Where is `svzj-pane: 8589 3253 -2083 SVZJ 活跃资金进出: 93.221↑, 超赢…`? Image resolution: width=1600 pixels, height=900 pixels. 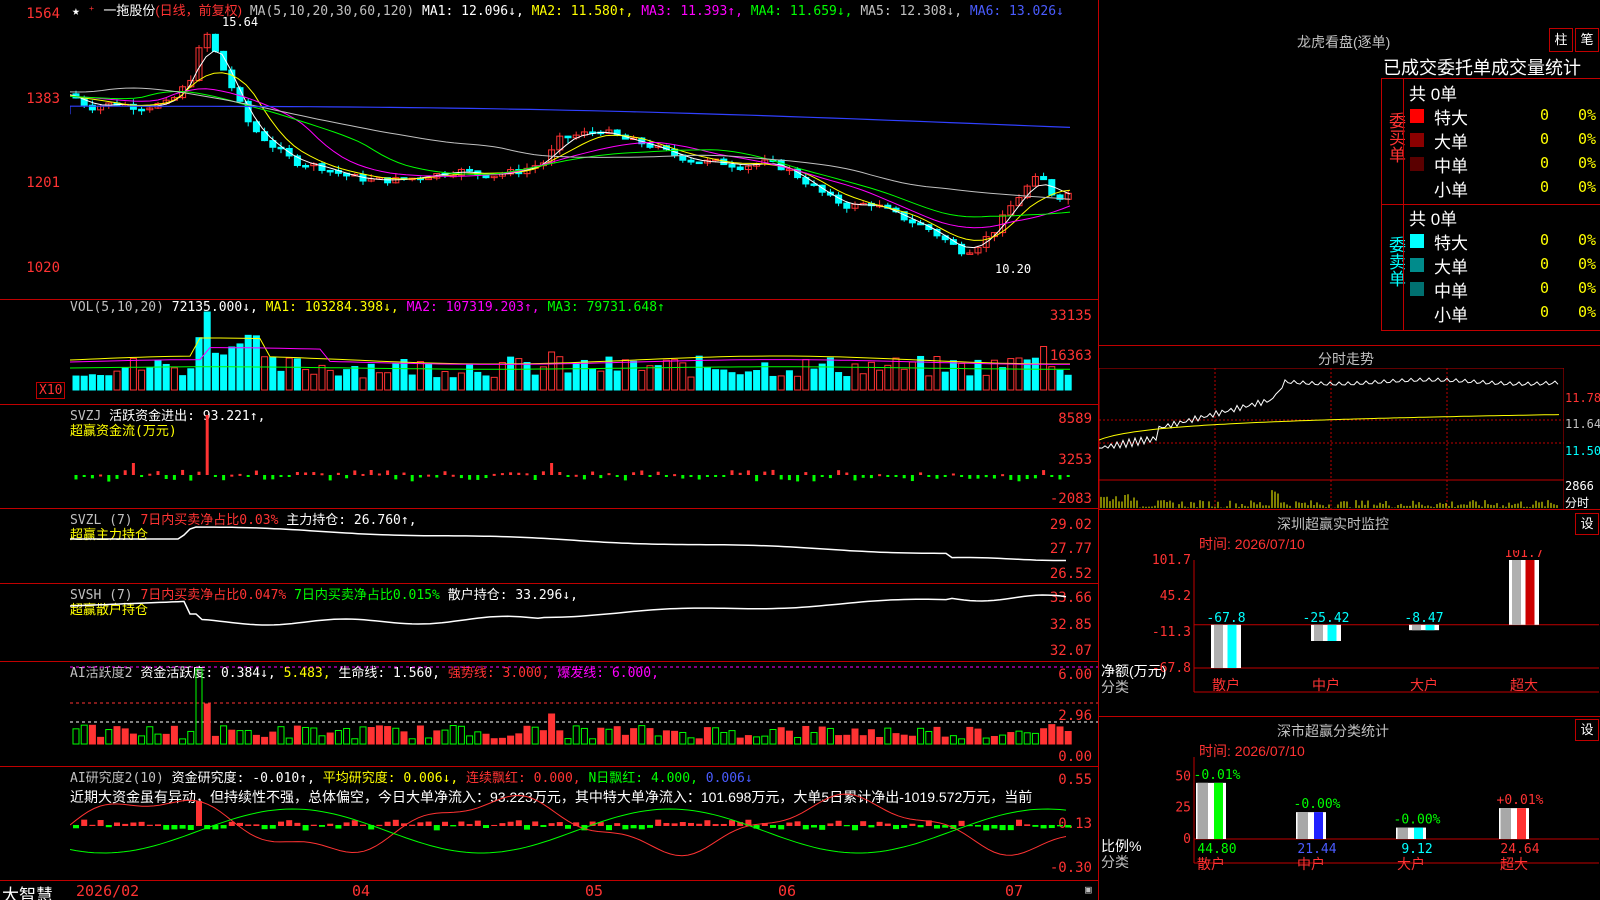
svzj-pane: 8589 3253 -2083 SVZJ 活跃资金进出: 93.221↑, 超赢… is located at coordinates (549, 457).